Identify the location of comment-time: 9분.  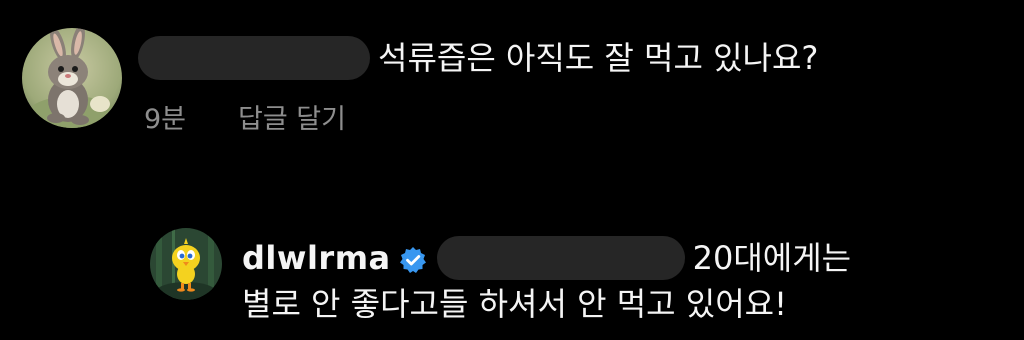
(165, 119).